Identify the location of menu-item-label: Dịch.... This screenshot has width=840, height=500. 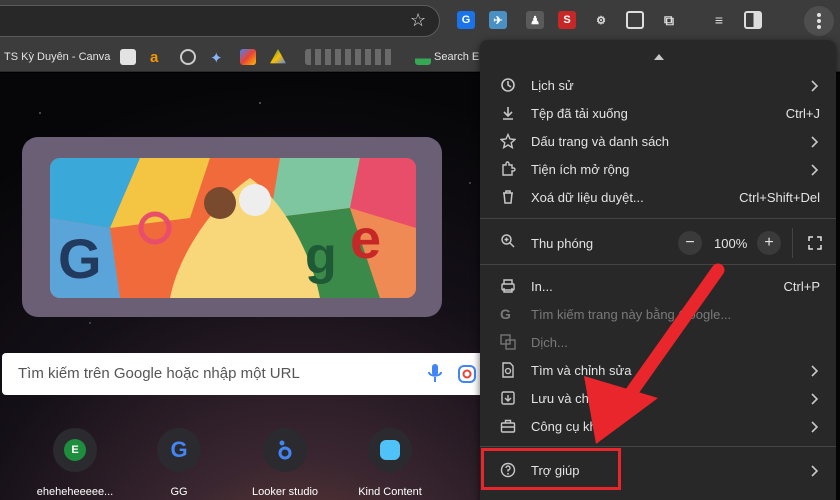
(549, 342).